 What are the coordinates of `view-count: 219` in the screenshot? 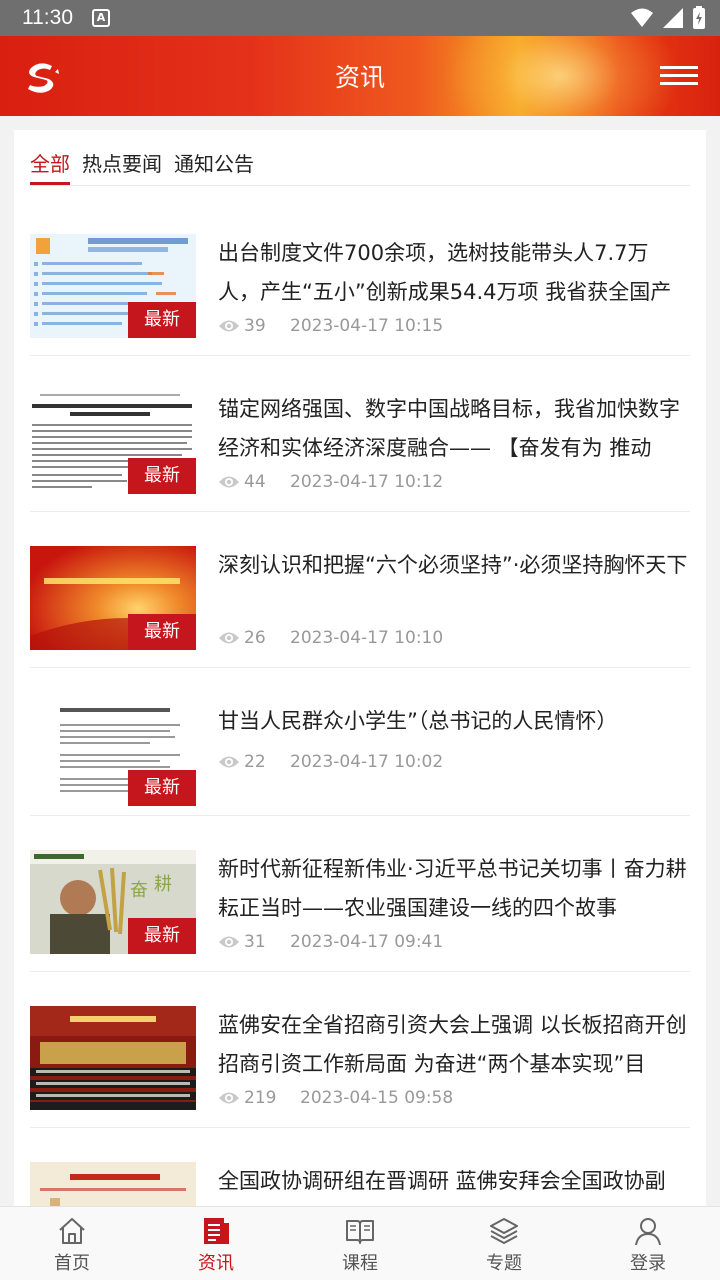 It's located at (260, 1098).